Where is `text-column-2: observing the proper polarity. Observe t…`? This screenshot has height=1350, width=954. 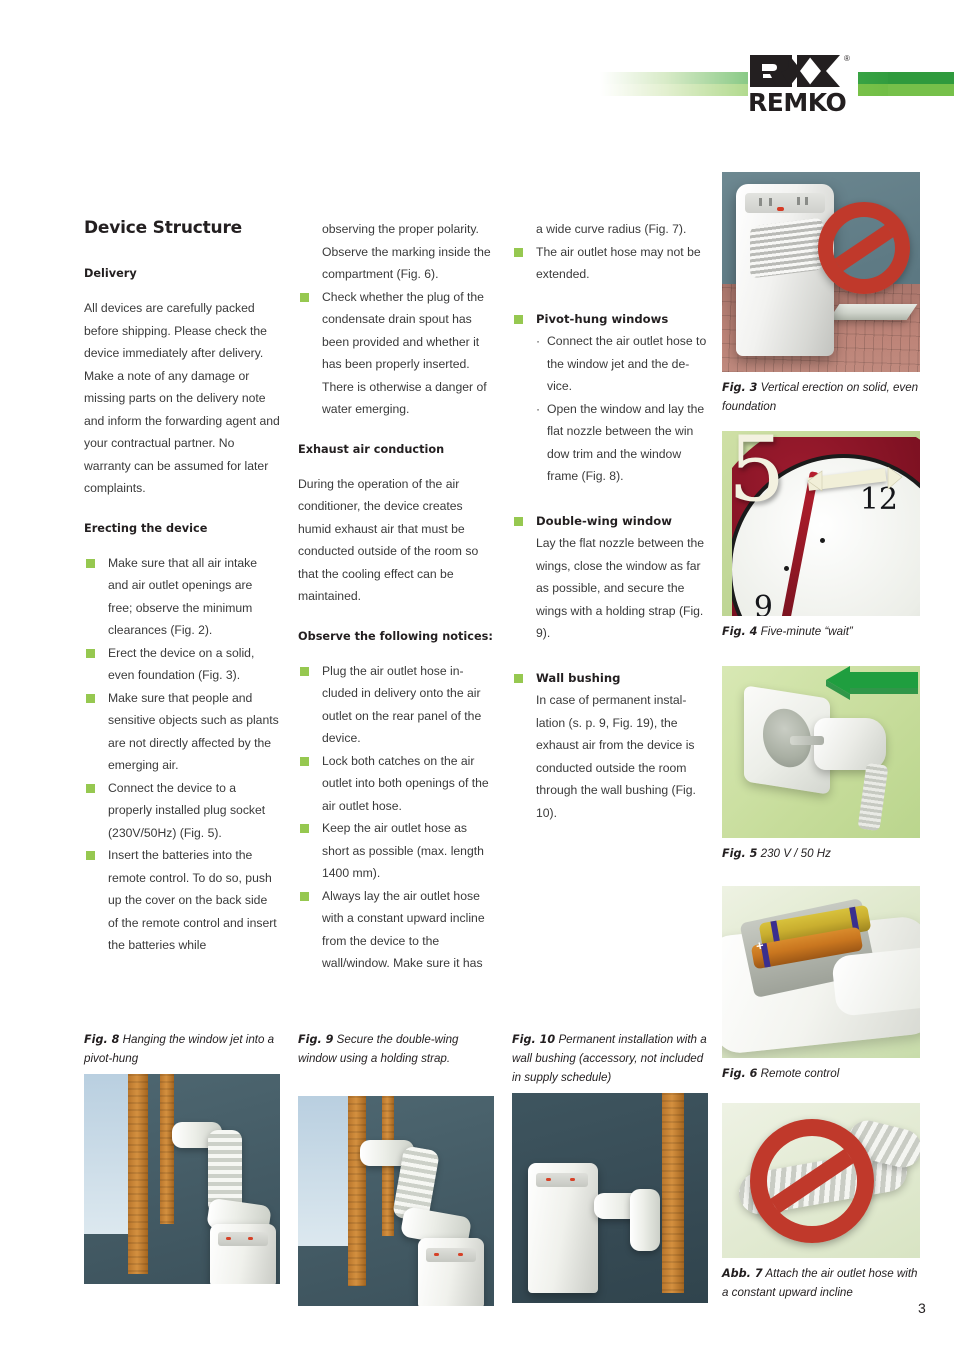 text-column-2: observing the proper polarity. Observe t… is located at coordinates (396, 596).